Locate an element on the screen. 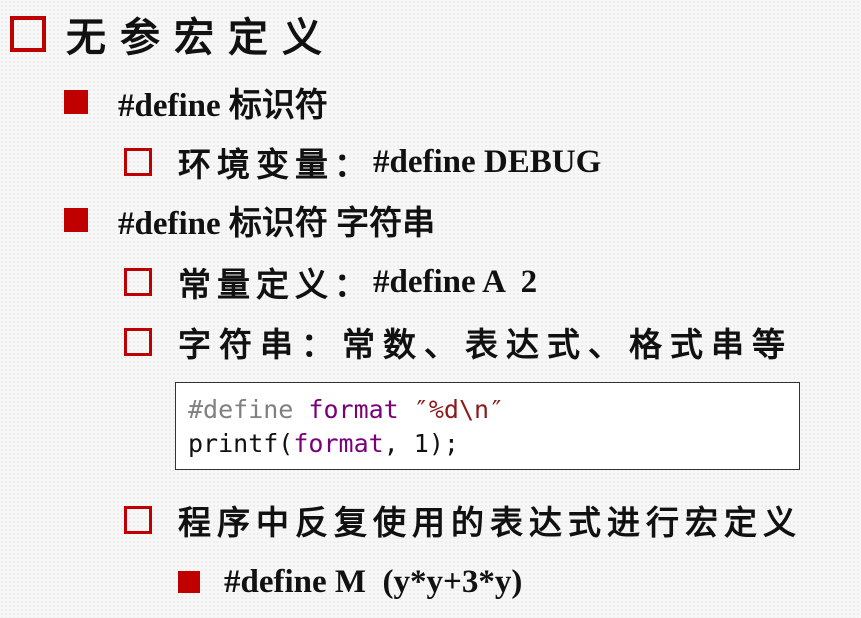  list-item-define-m: #define M (y*y+3*y) is located at coordinates (350, 582).